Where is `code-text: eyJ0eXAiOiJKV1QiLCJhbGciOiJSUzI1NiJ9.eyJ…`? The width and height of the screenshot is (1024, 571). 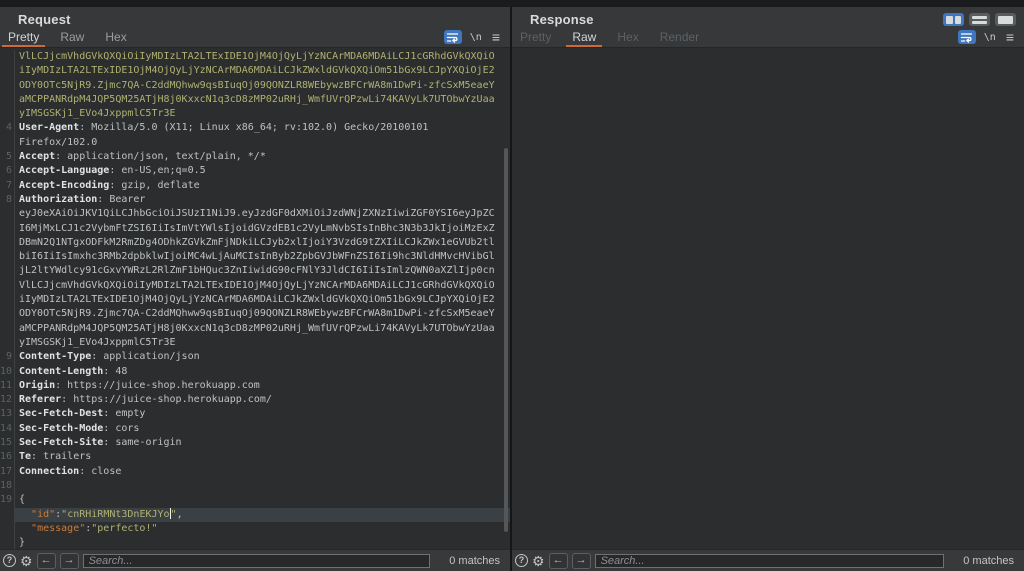
code-text: eyJ0eXAiOiJKV1QiLCJhbGciOiJSUzI1NiJ9.eyJ… is located at coordinates (257, 214).